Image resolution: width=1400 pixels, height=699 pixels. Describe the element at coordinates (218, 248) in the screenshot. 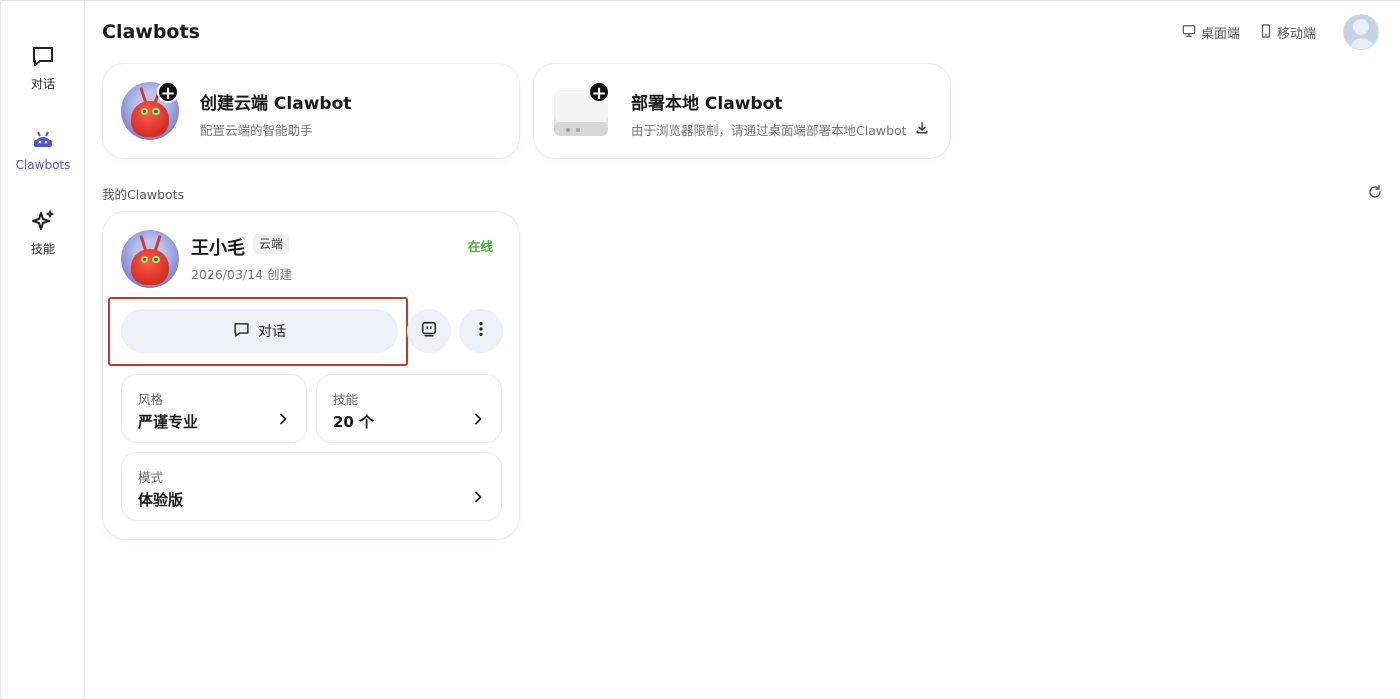

I see `bot-name: 王小毛` at that location.